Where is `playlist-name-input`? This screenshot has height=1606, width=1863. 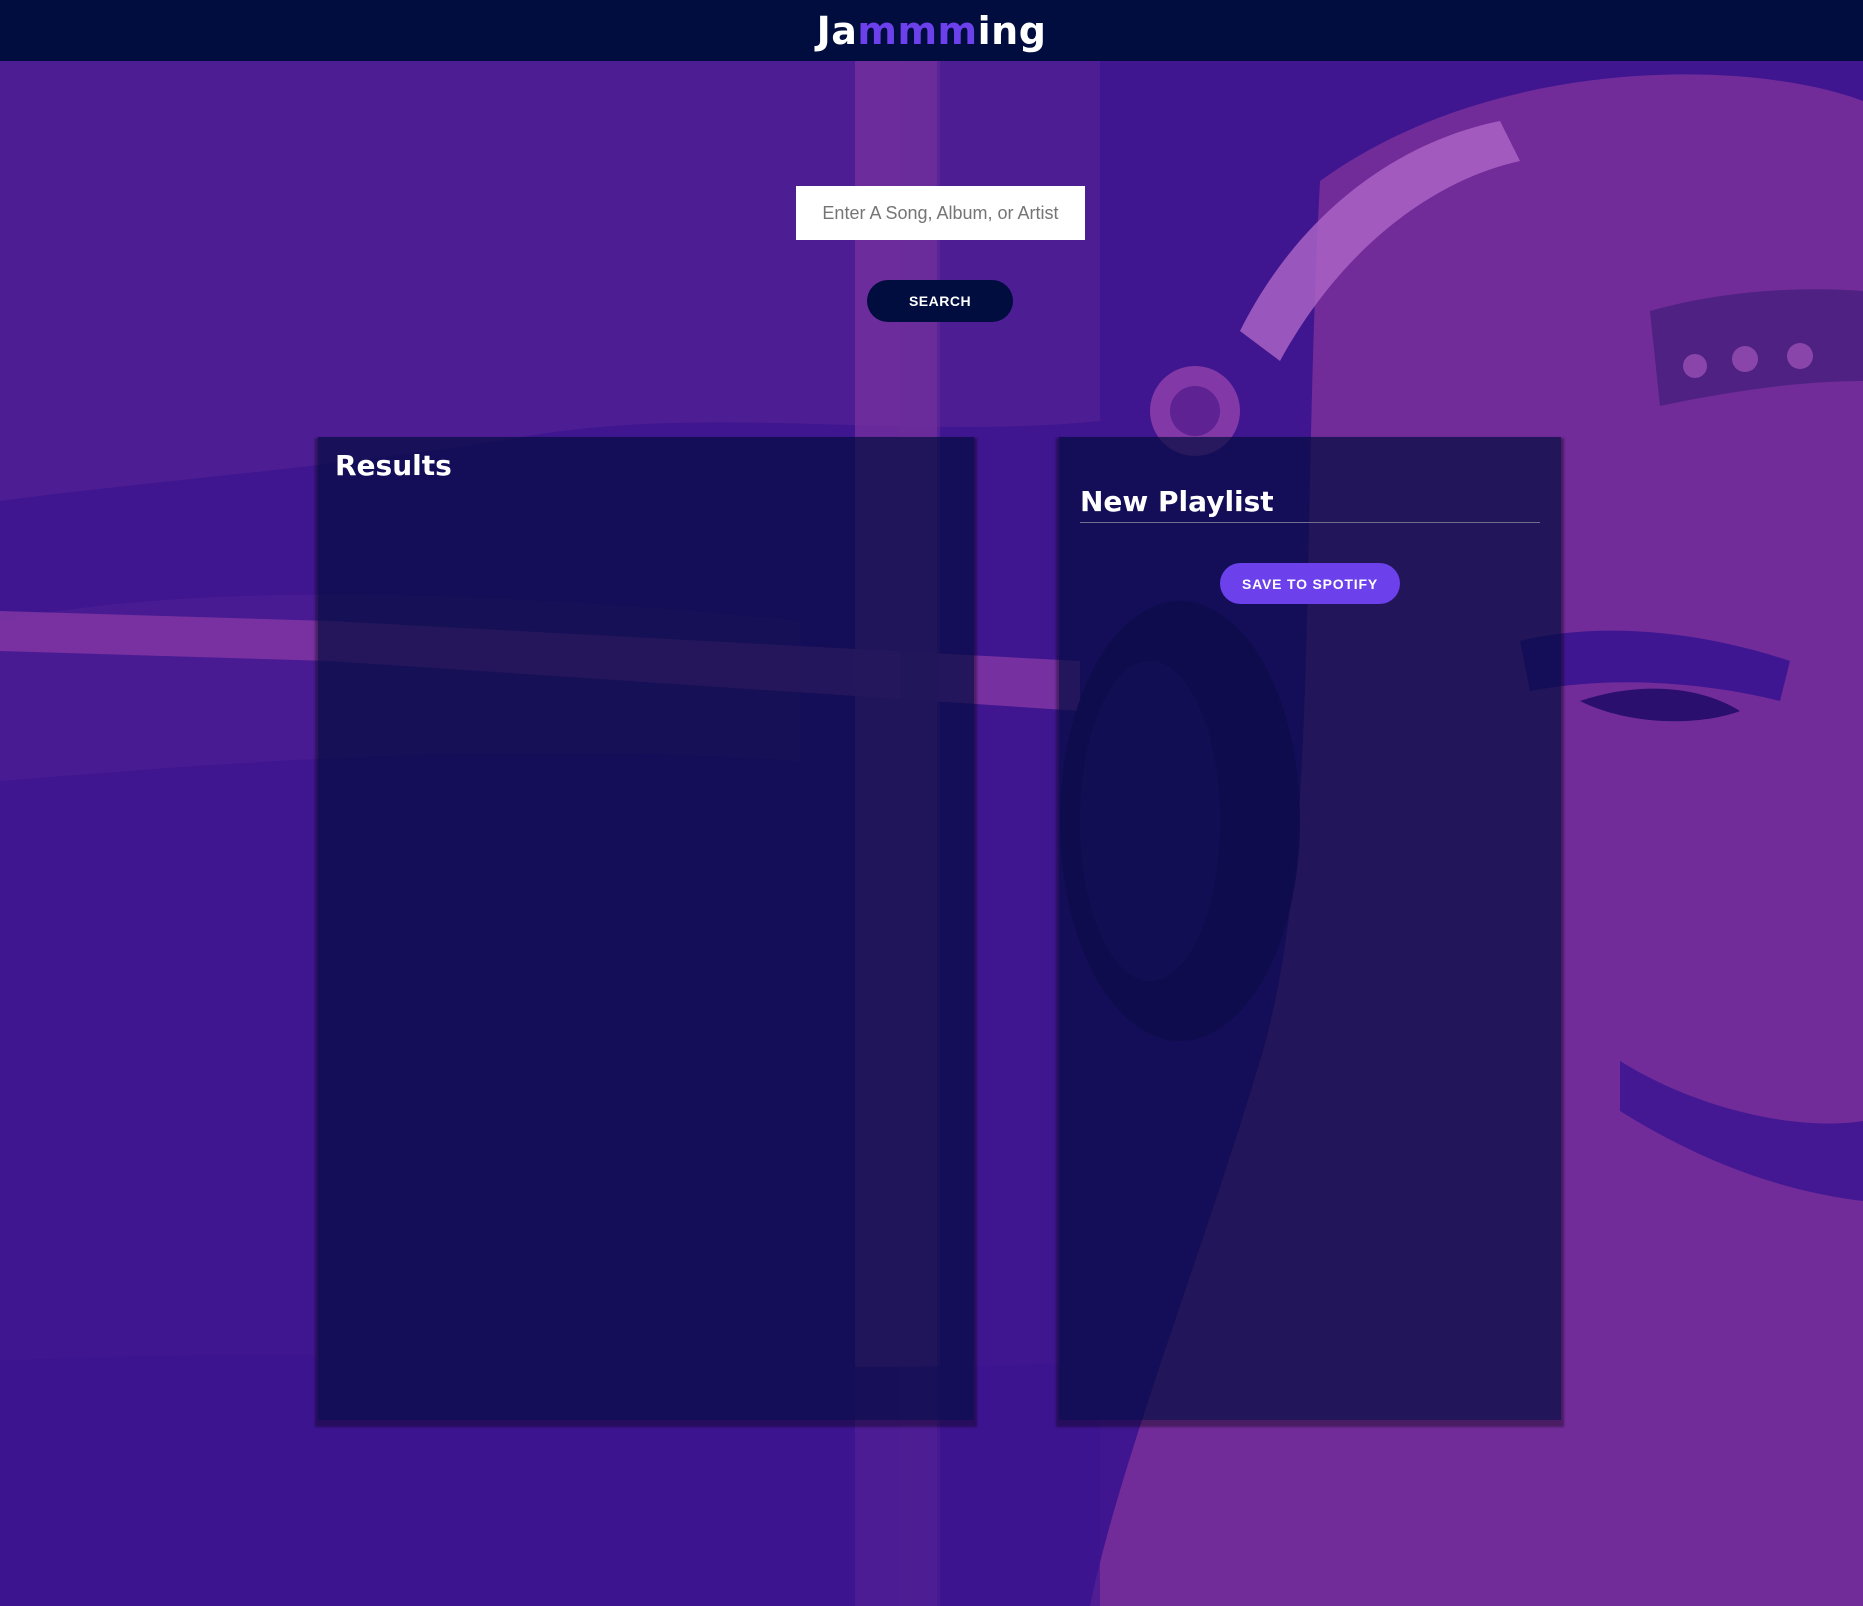 playlist-name-input is located at coordinates (1310, 502).